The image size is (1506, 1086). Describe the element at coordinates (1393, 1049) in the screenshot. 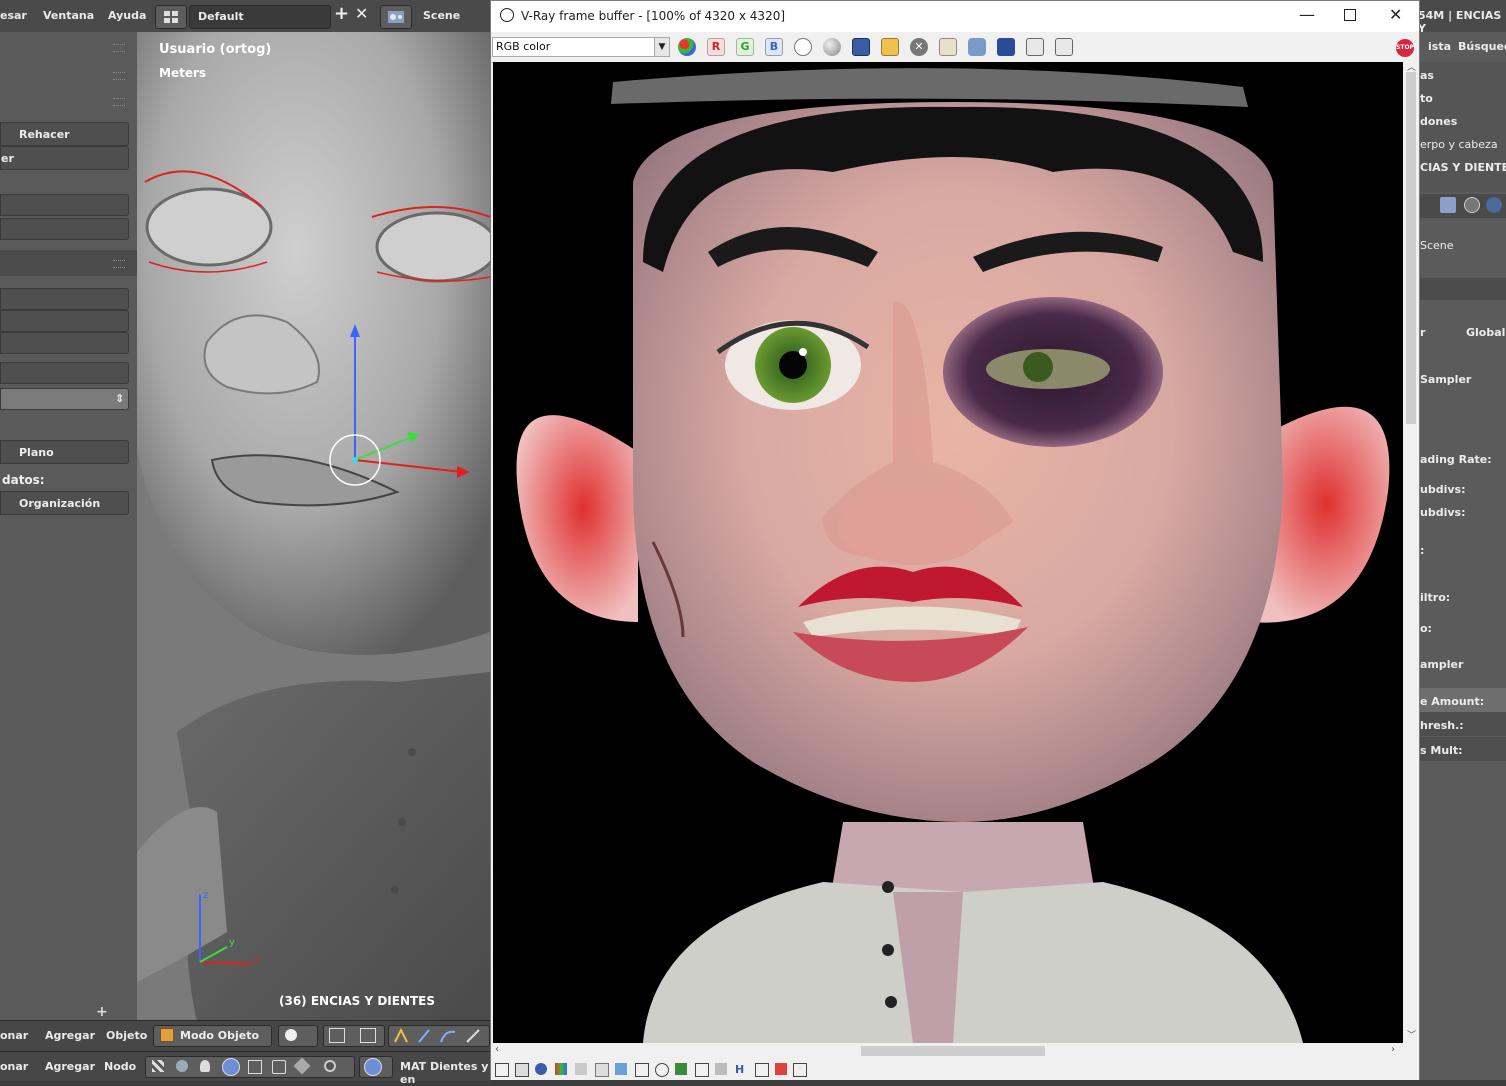

I see `scroll-right-icon: ›` at that location.